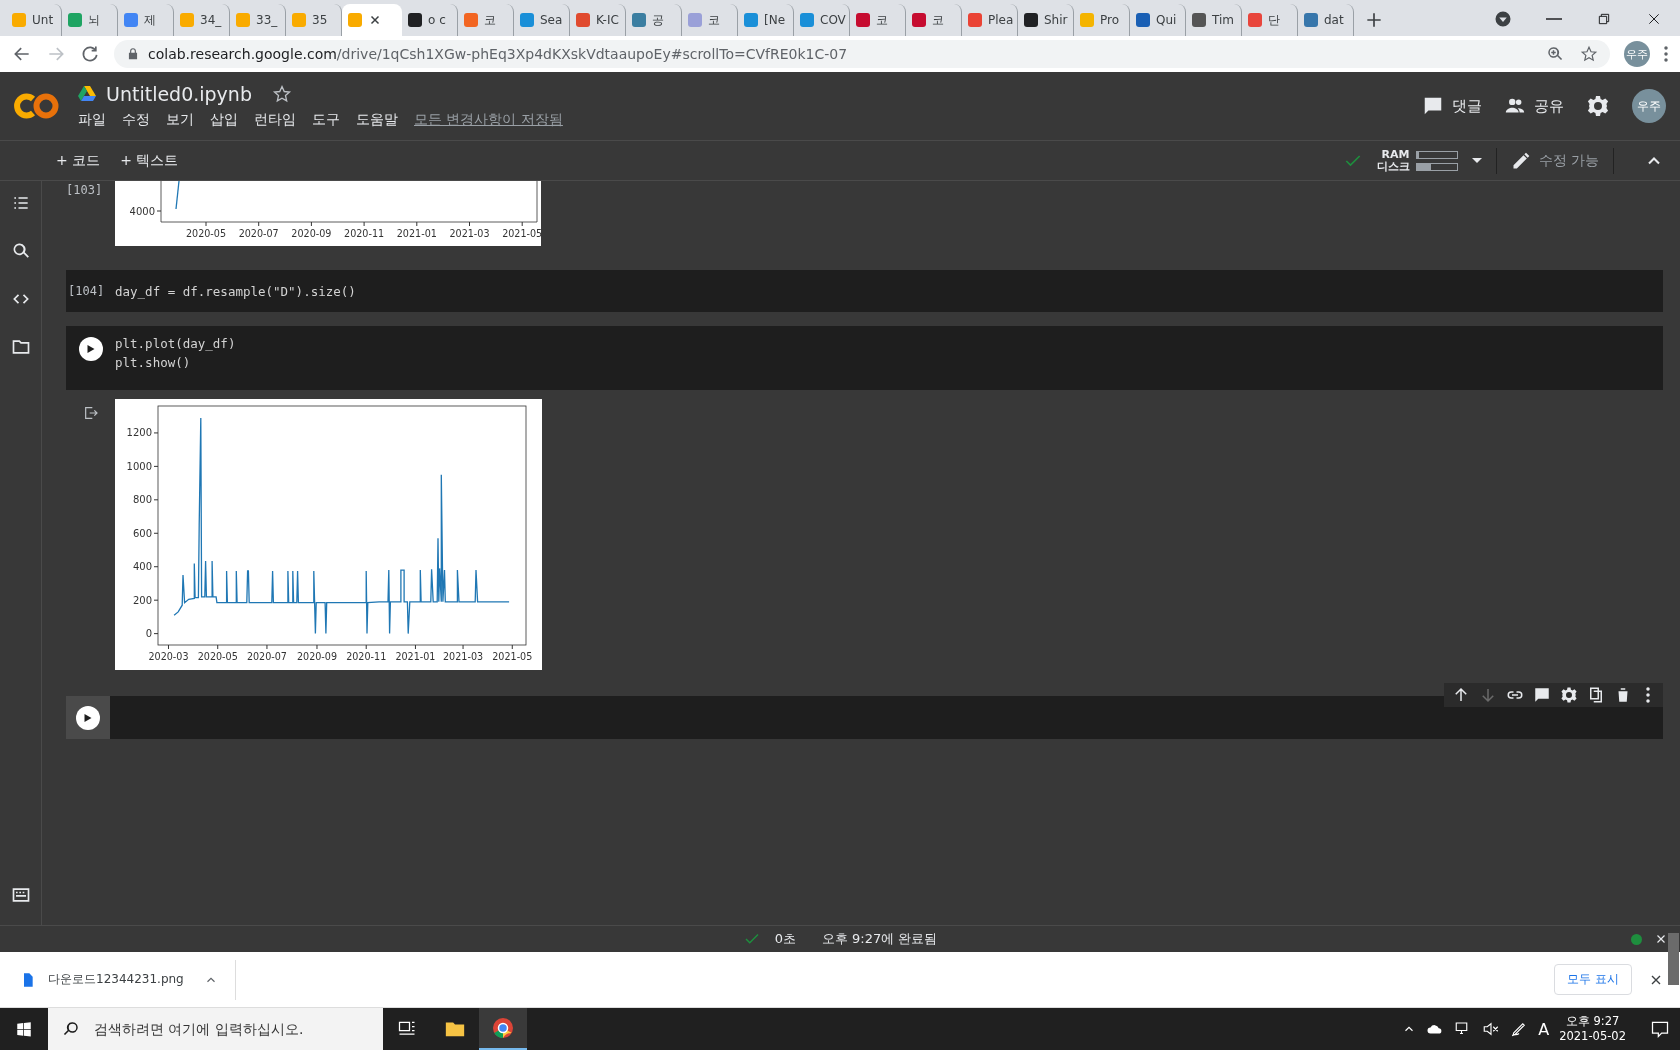  What do you see at coordinates (215, 1029) in the screenshot?
I see `taskbar-search-field: 검색하려면 여기에 입력하십시오.` at bounding box center [215, 1029].